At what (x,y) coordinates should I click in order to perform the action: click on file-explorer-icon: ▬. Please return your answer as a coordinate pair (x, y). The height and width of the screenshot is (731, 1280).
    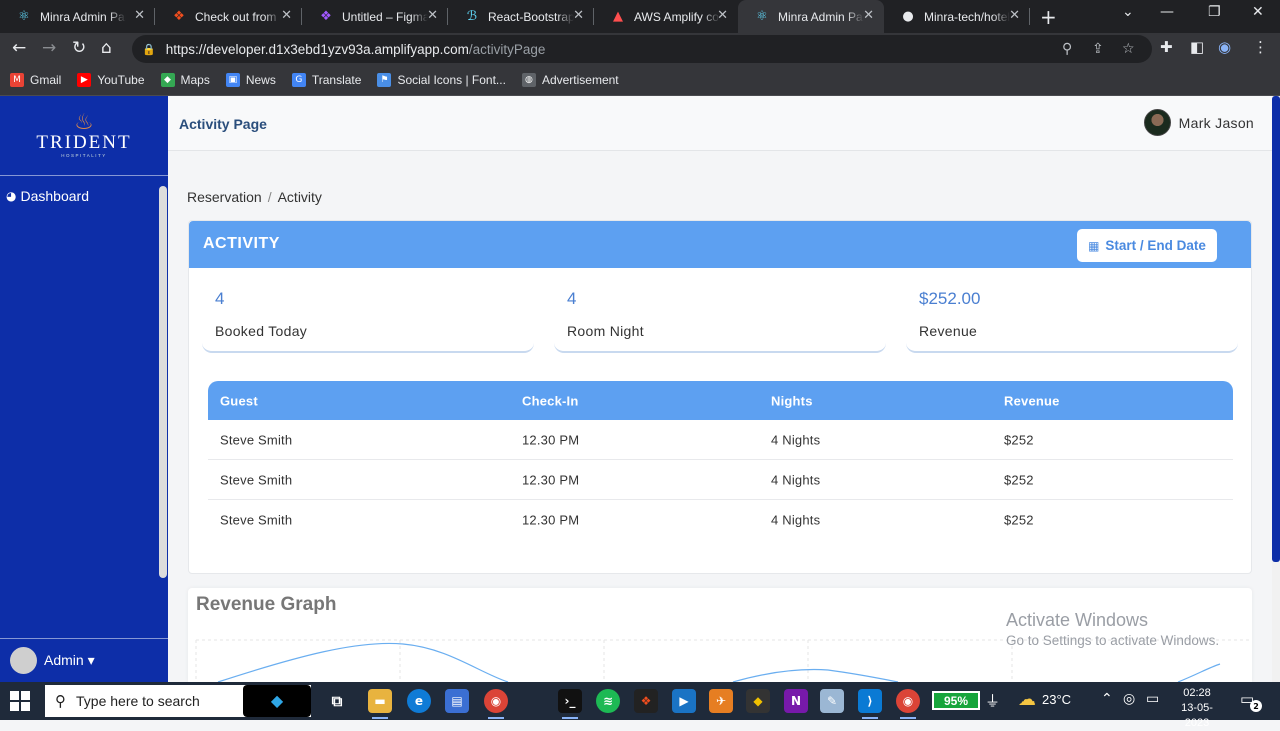
    Looking at the image, I should click on (380, 704).